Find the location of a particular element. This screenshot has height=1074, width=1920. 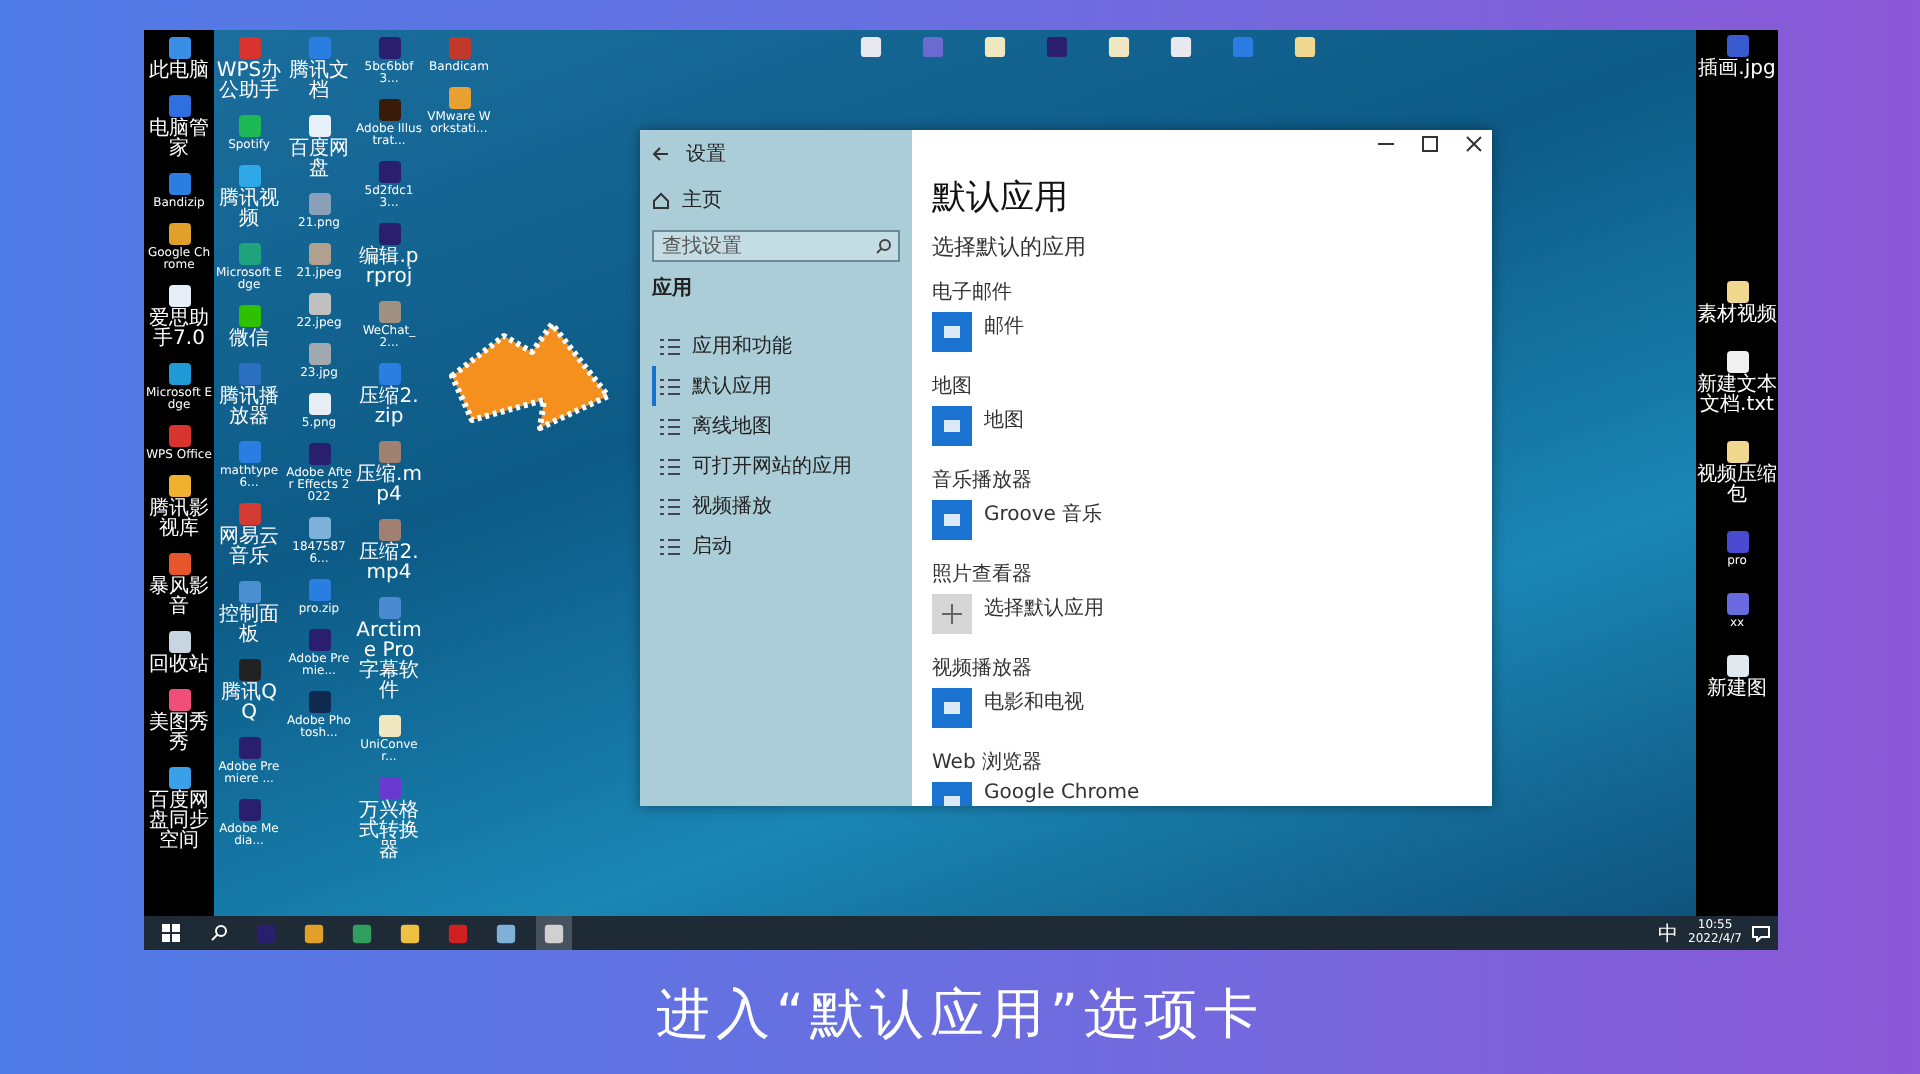

default-app-button: Google Chrome is located at coordinates (1212, 794).